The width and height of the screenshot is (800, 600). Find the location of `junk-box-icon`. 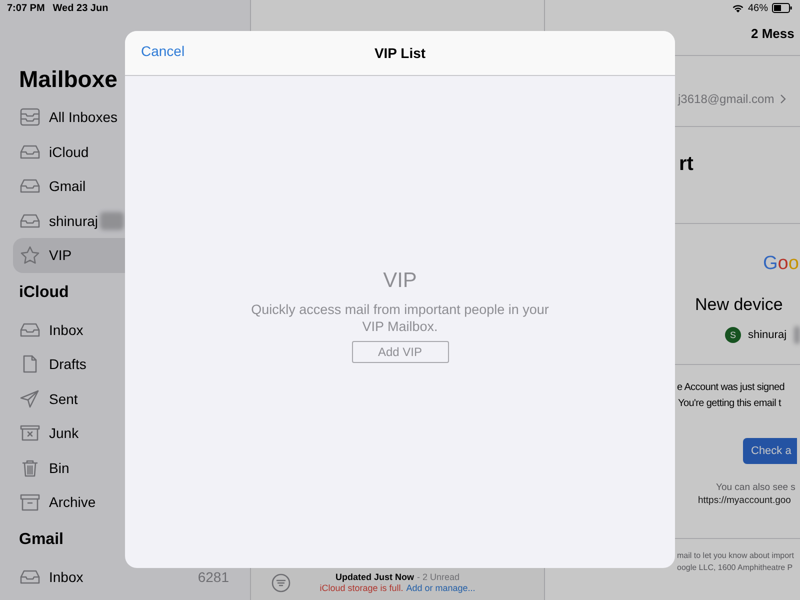

junk-box-icon is located at coordinates (30, 433).